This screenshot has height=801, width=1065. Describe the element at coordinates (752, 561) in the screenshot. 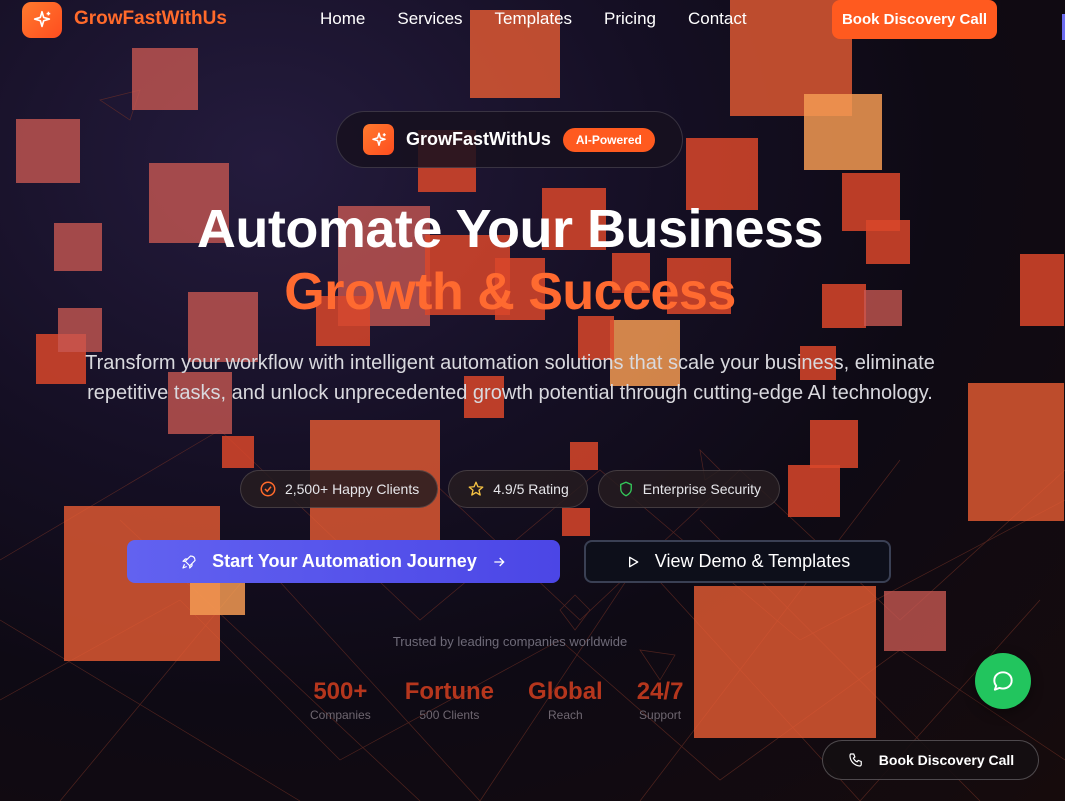

I see `secondary-button-label: View Demo & Templates` at that location.